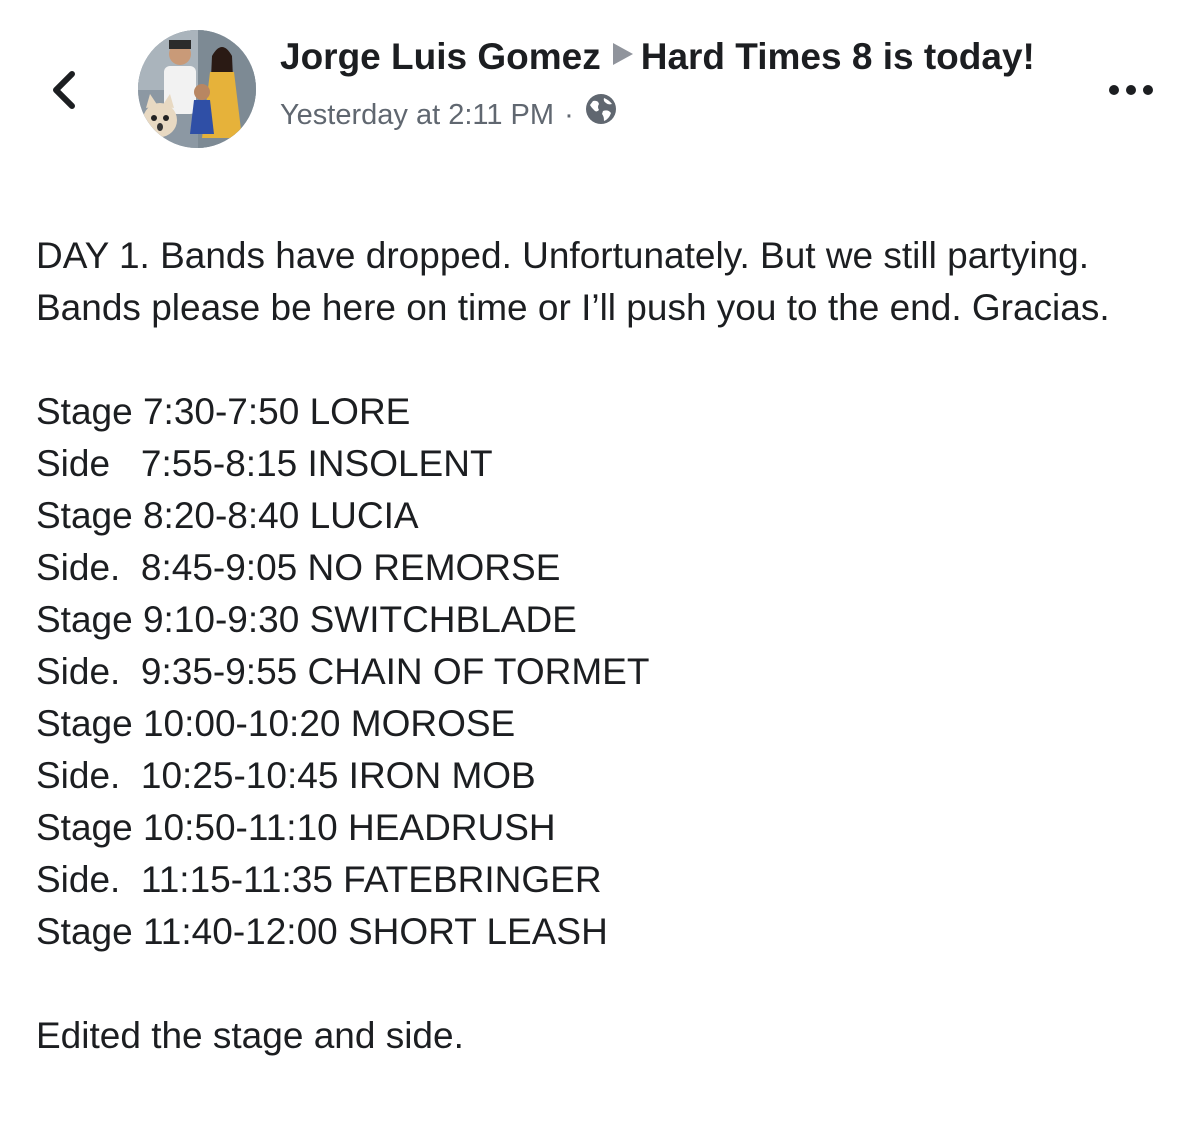 The image size is (1200, 1138). I want to click on schedule-line: Side. 11:15-11:35 FATEBRINGER, so click(319, 879).